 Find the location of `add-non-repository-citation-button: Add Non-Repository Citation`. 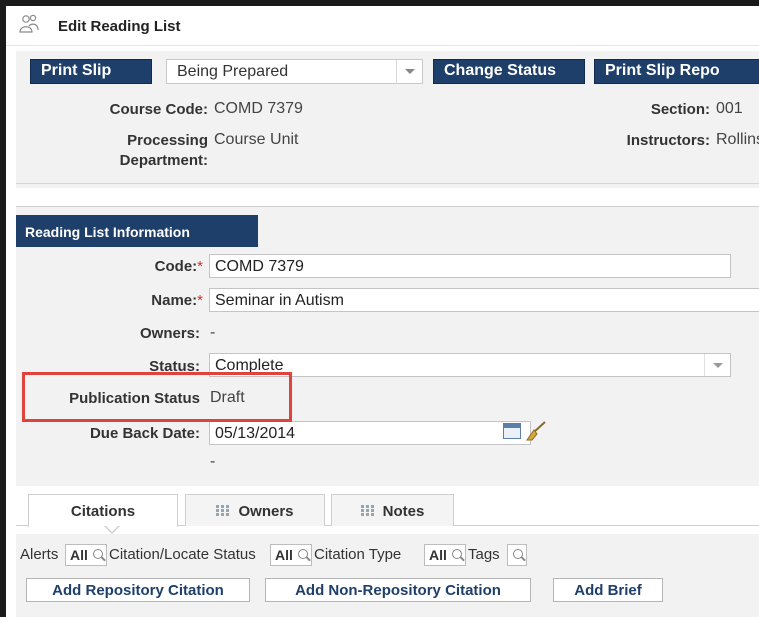

add-non-repository-citation-button: Add Non-Repository Citation is located at coordinates (398, 590).